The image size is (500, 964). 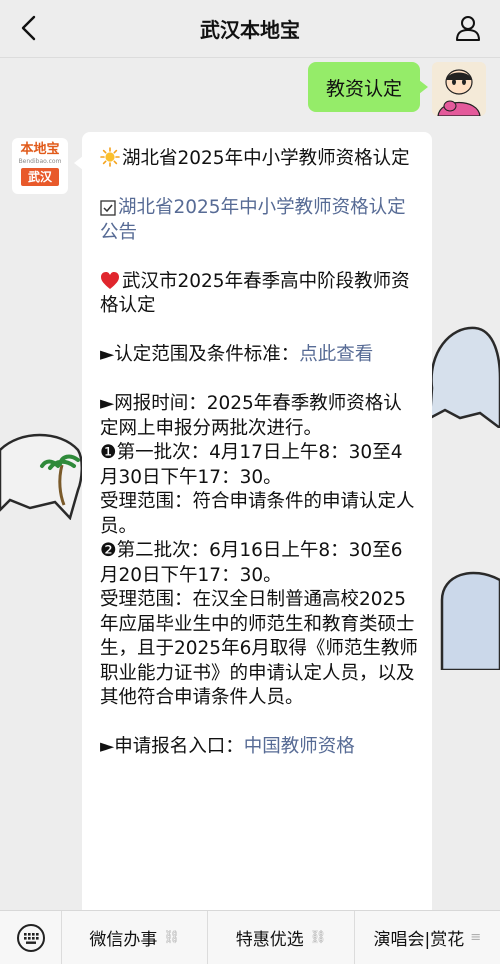 I want to click on profile-button, so click(x=468, y=28).